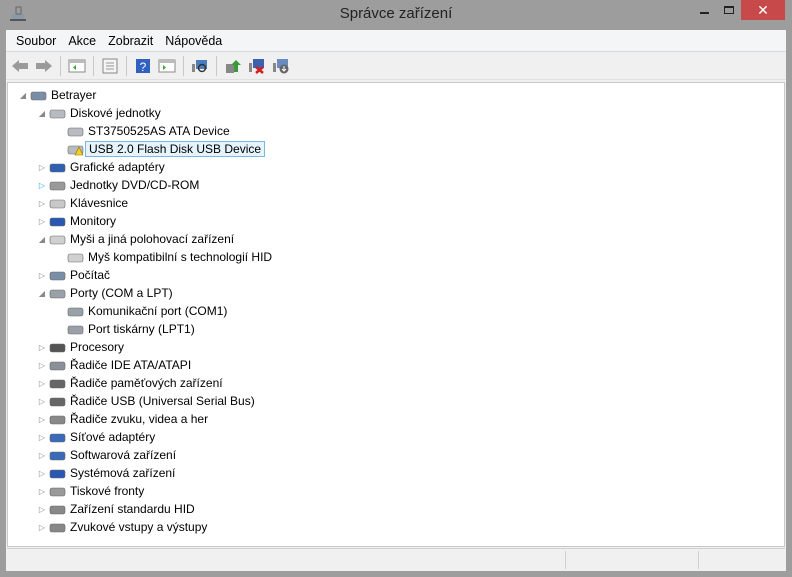  Describe the element at coordinates (233, 66) in the screenshot. I see `update-driver-button` at that location.